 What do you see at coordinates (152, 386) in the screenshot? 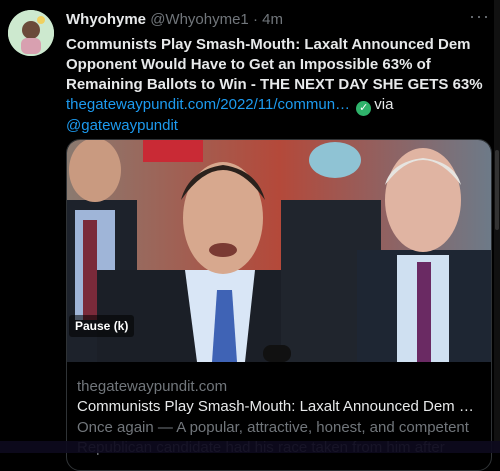
I see `card-domain: thegatewaypundit.com` at bounding box center [152, 386].